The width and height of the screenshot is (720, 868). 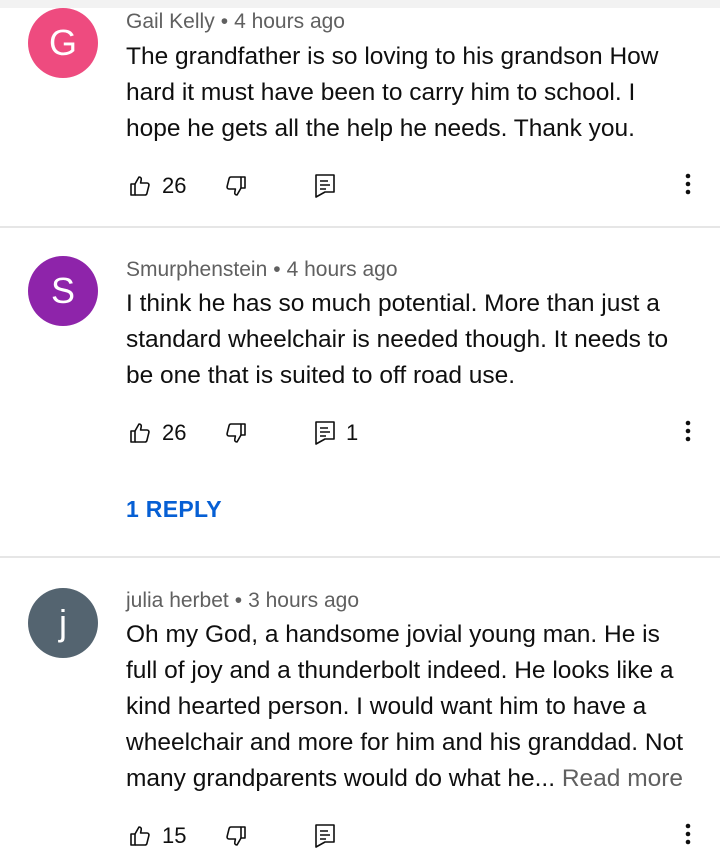 I want to click on author-name: Gail Kelly, so click(x=170, y=21).